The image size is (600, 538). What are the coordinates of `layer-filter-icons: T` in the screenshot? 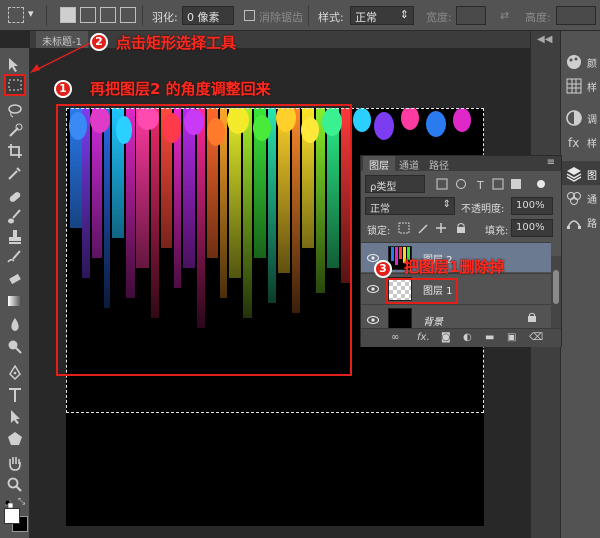 It's located at (495, 184).